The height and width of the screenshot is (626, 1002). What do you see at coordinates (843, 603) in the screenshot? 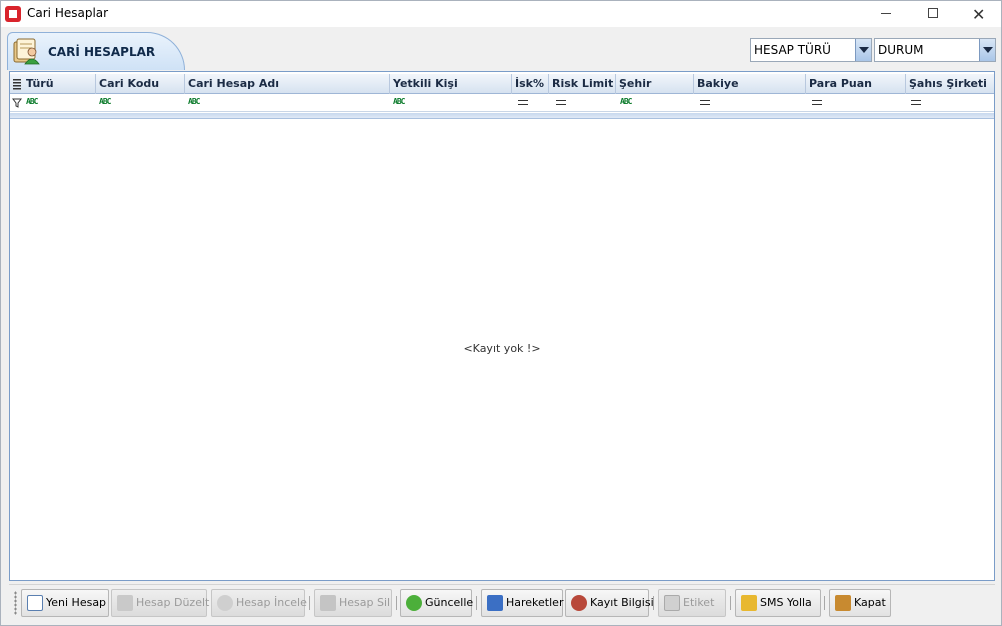
I see `exit-door-icon` at bounding box center [843, 603].